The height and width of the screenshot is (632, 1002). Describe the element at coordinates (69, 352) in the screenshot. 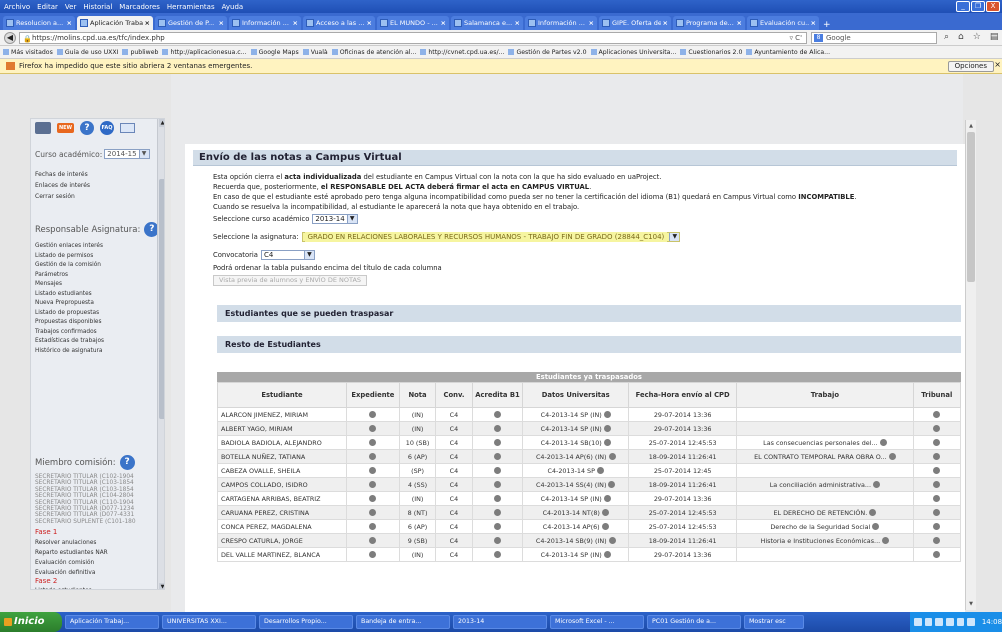

I see `sidebar-item: Histórico de asignatura` at that location.